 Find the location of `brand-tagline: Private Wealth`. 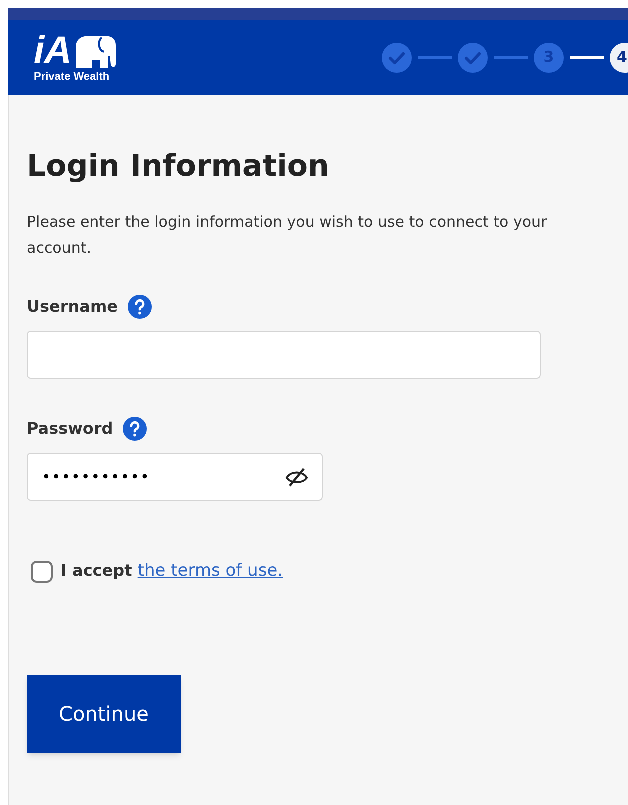

brand-tagline: Private Wealth is located at coordinates (72, 77).